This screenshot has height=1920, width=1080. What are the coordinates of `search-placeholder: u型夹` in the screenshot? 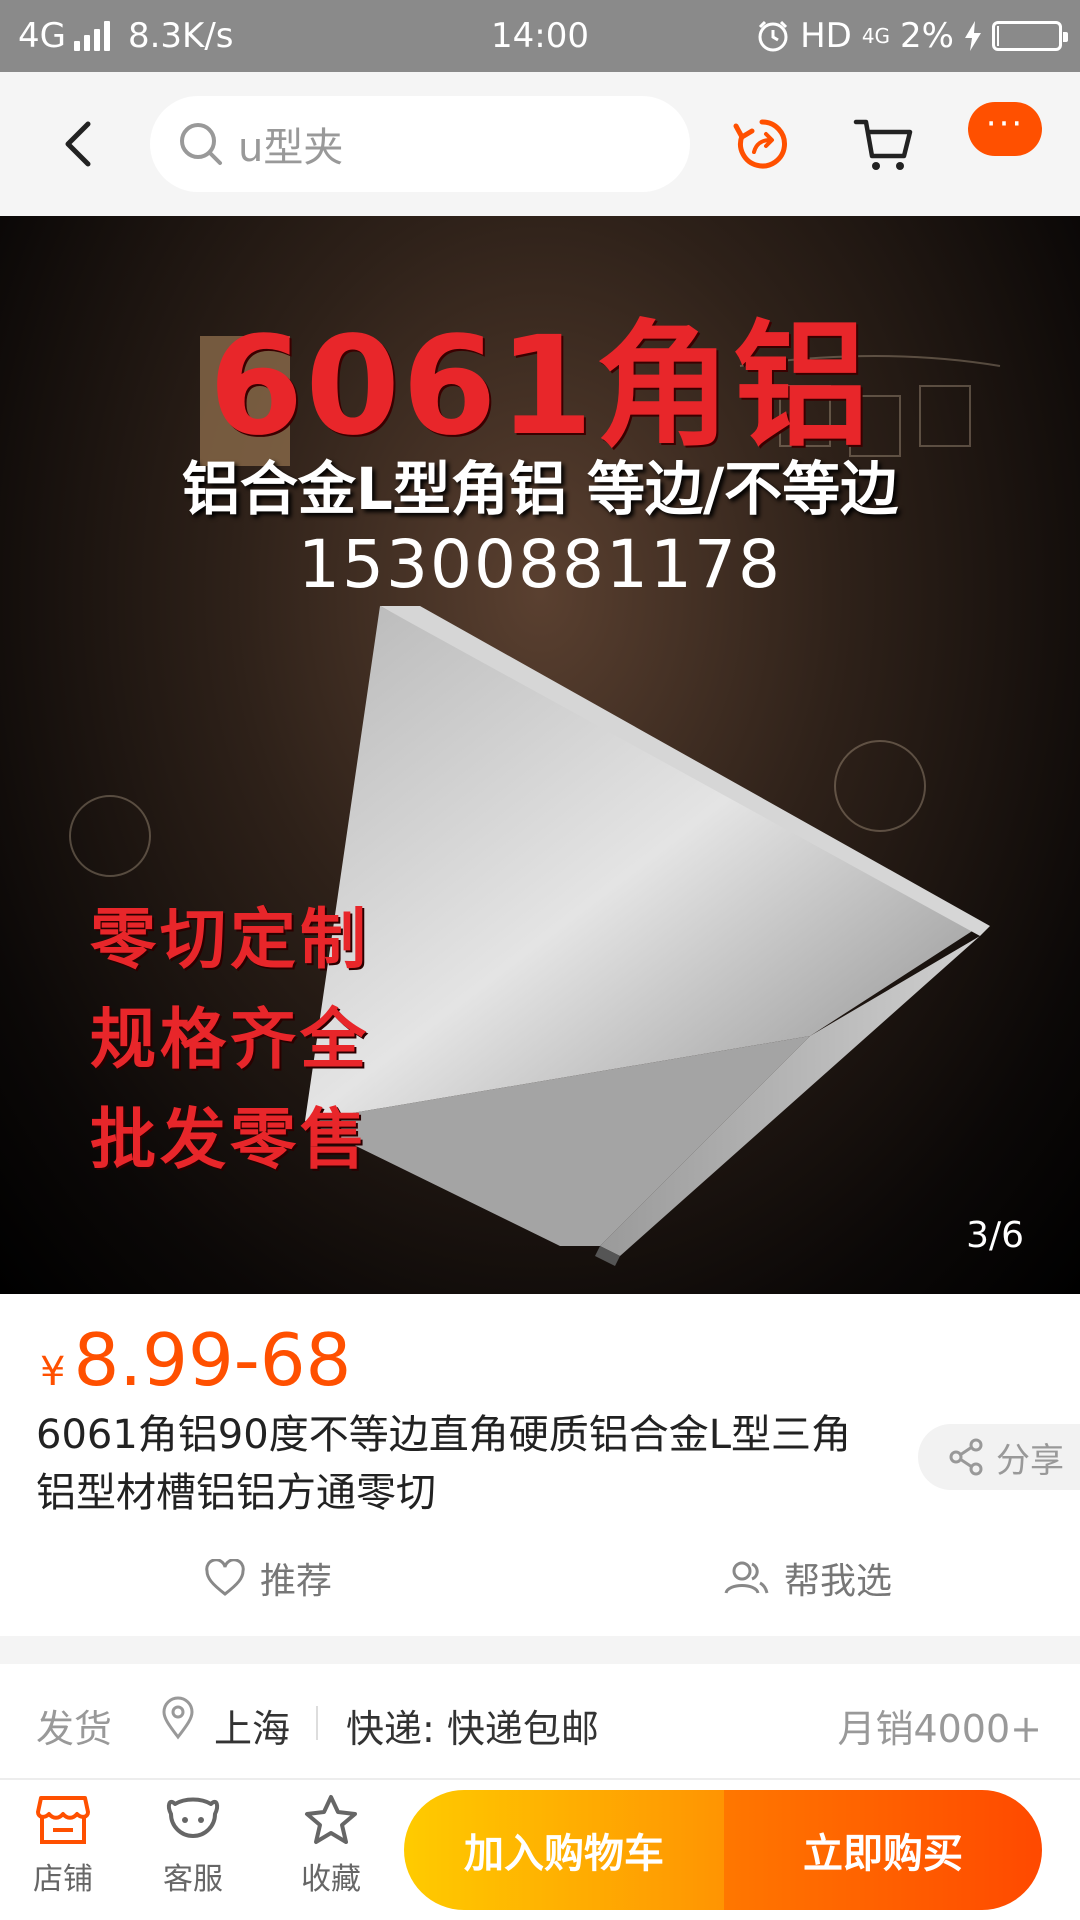 It's located at (291, 148).